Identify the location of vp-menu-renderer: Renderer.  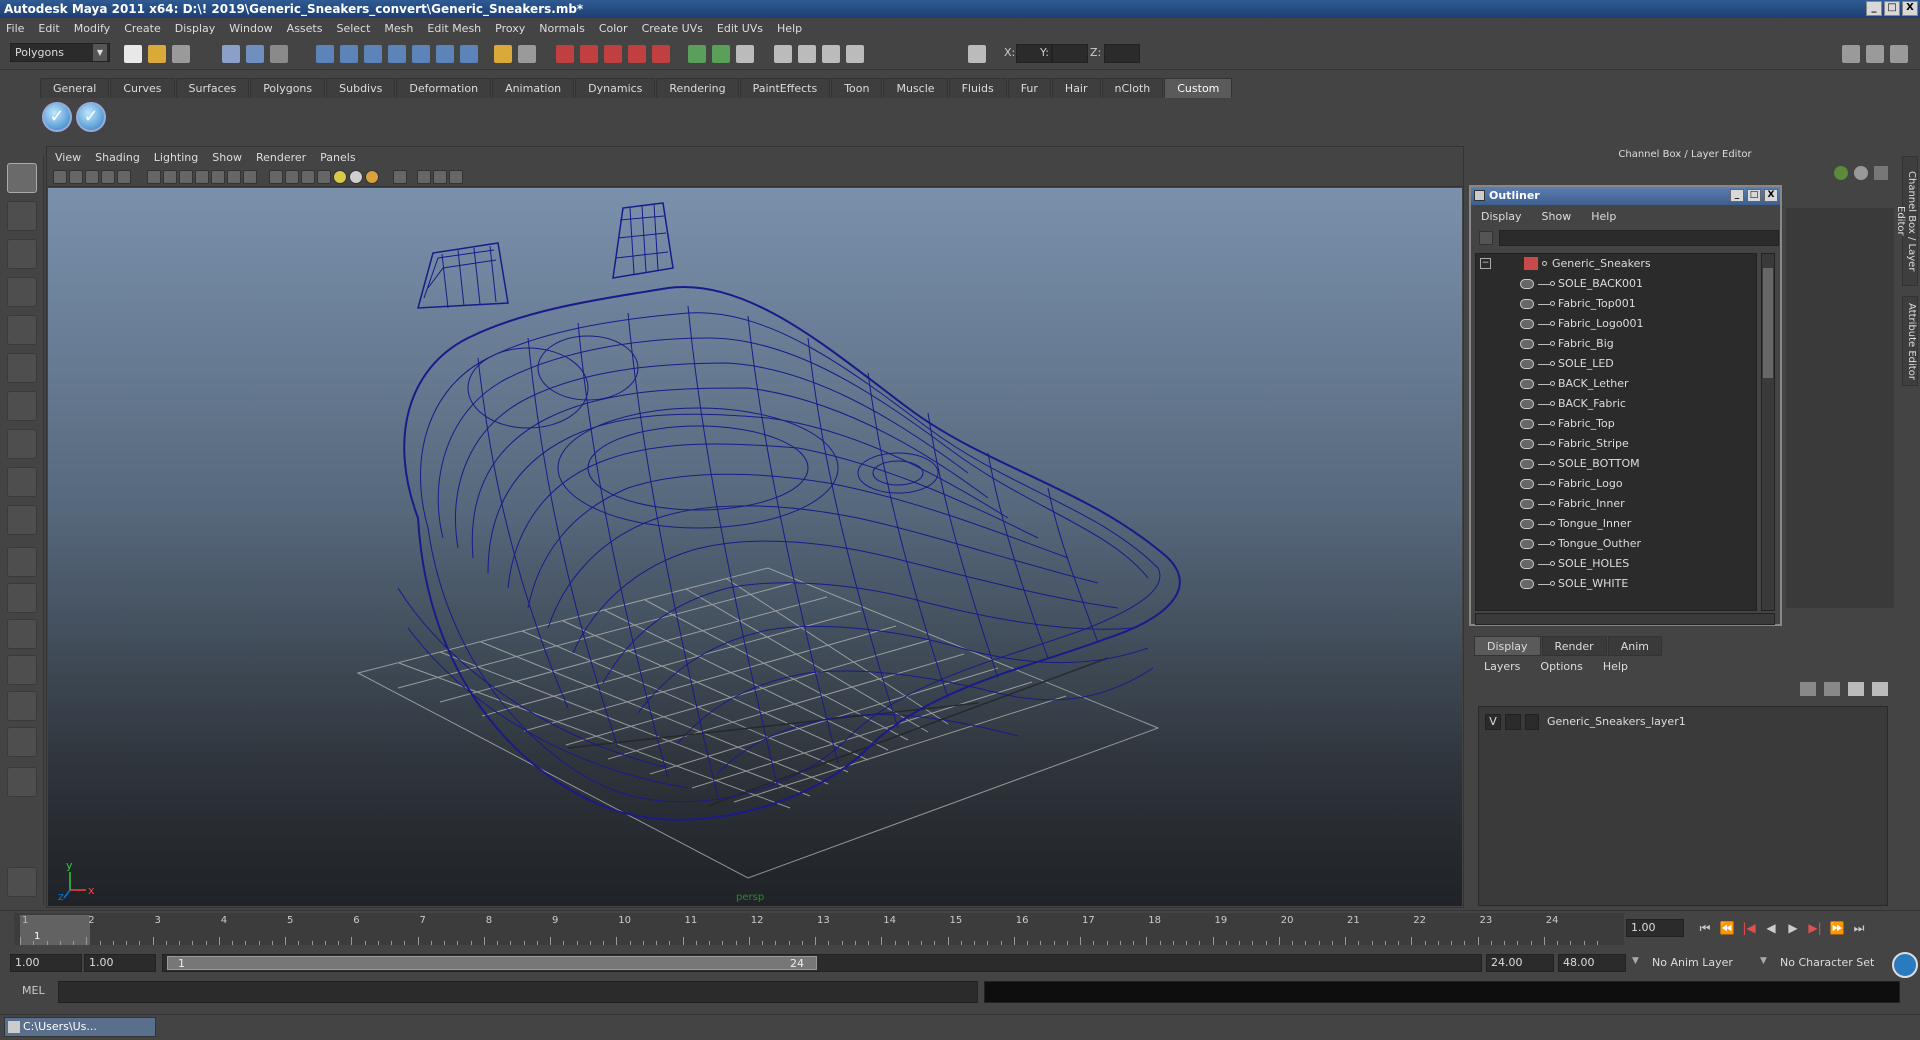
(281, 157).